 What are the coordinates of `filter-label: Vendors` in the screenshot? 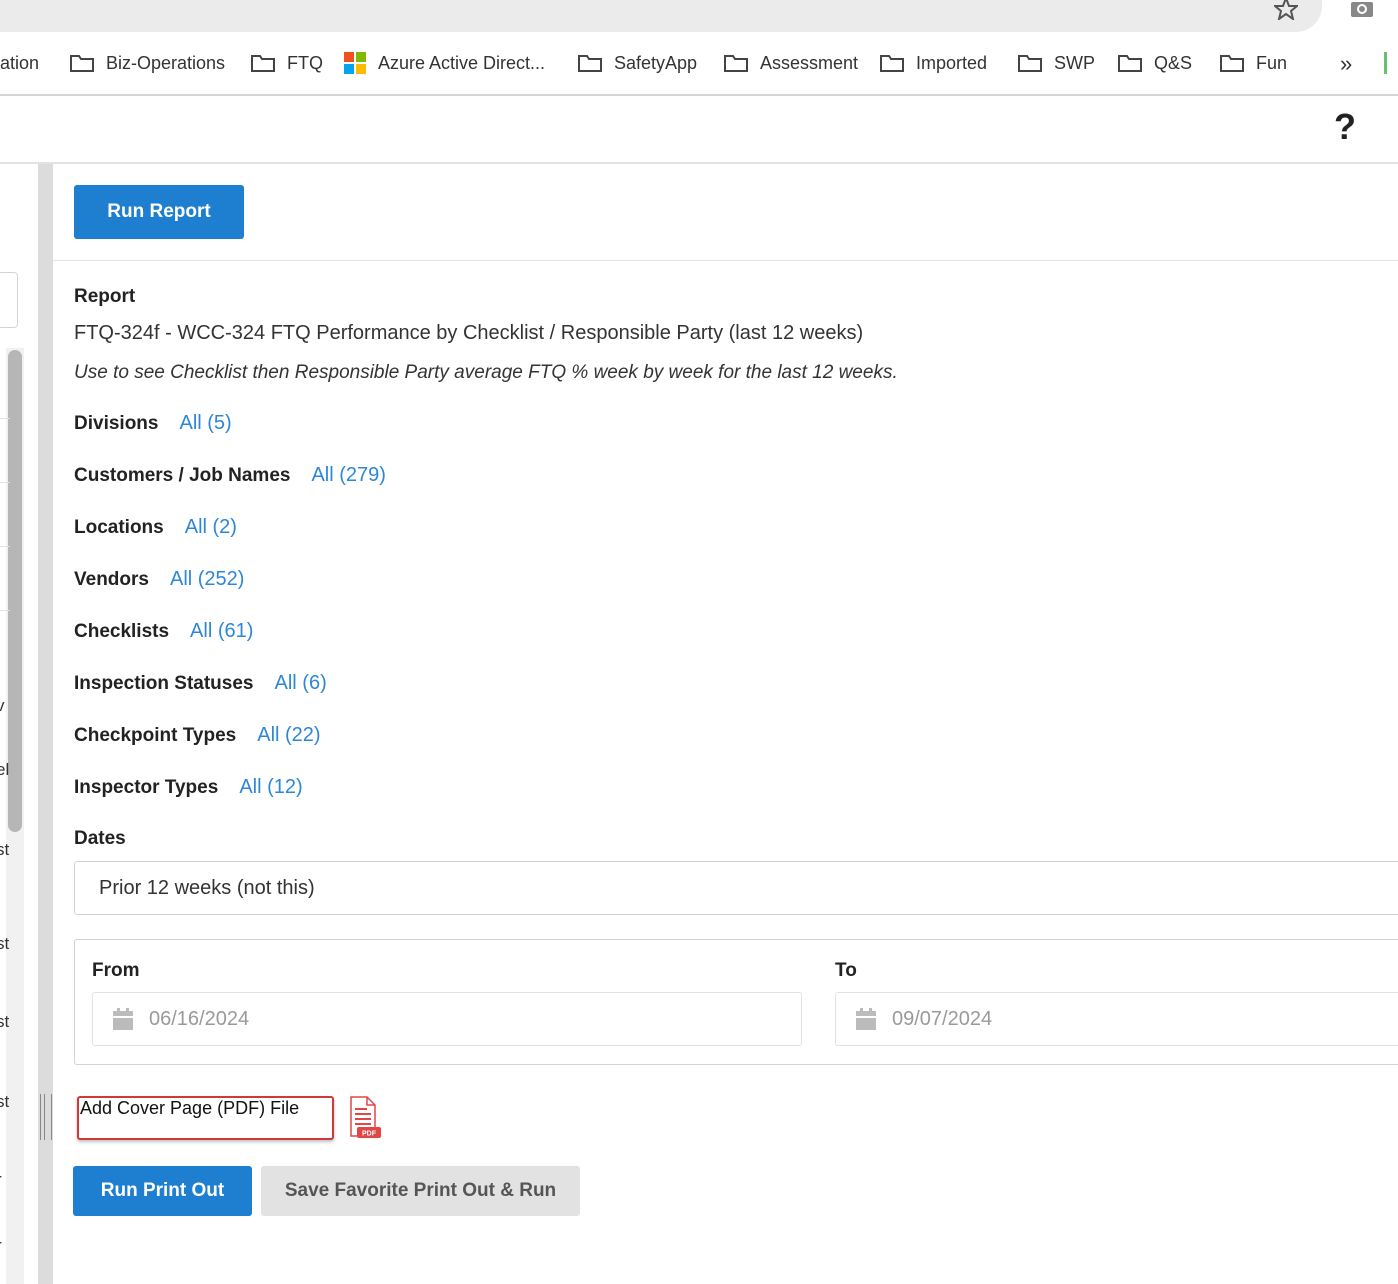 It's located at (111, 579).